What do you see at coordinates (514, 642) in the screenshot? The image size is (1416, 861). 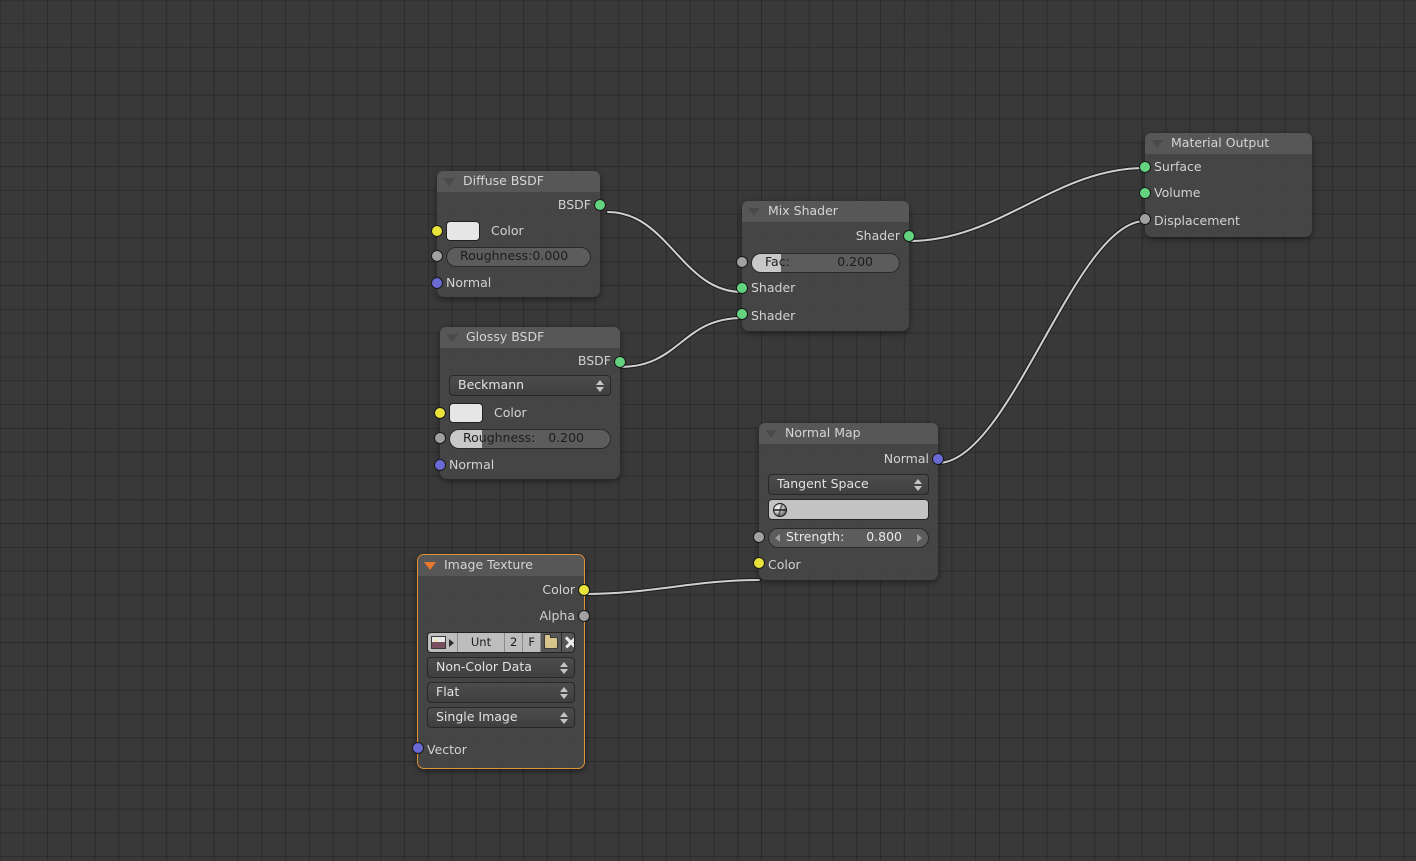 I see `image-users-count: 2` at bounding box center [514, 642].